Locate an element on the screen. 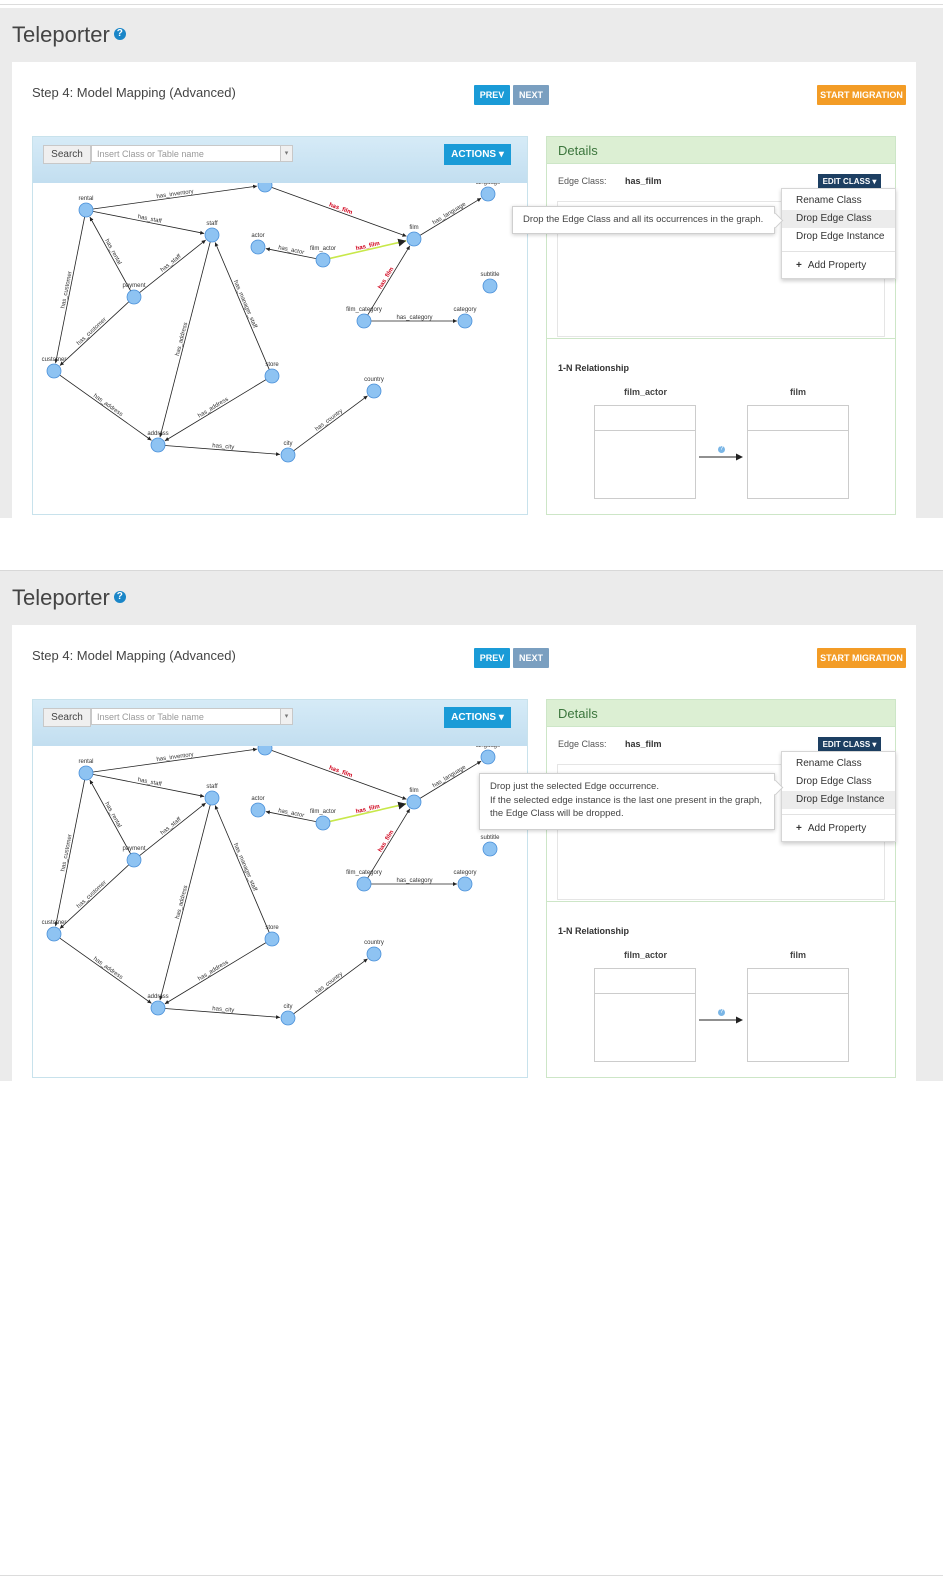 Image resolution: width=943 pixels, height=1580 pixels. node-label: language is located at coordinates (488, 747).